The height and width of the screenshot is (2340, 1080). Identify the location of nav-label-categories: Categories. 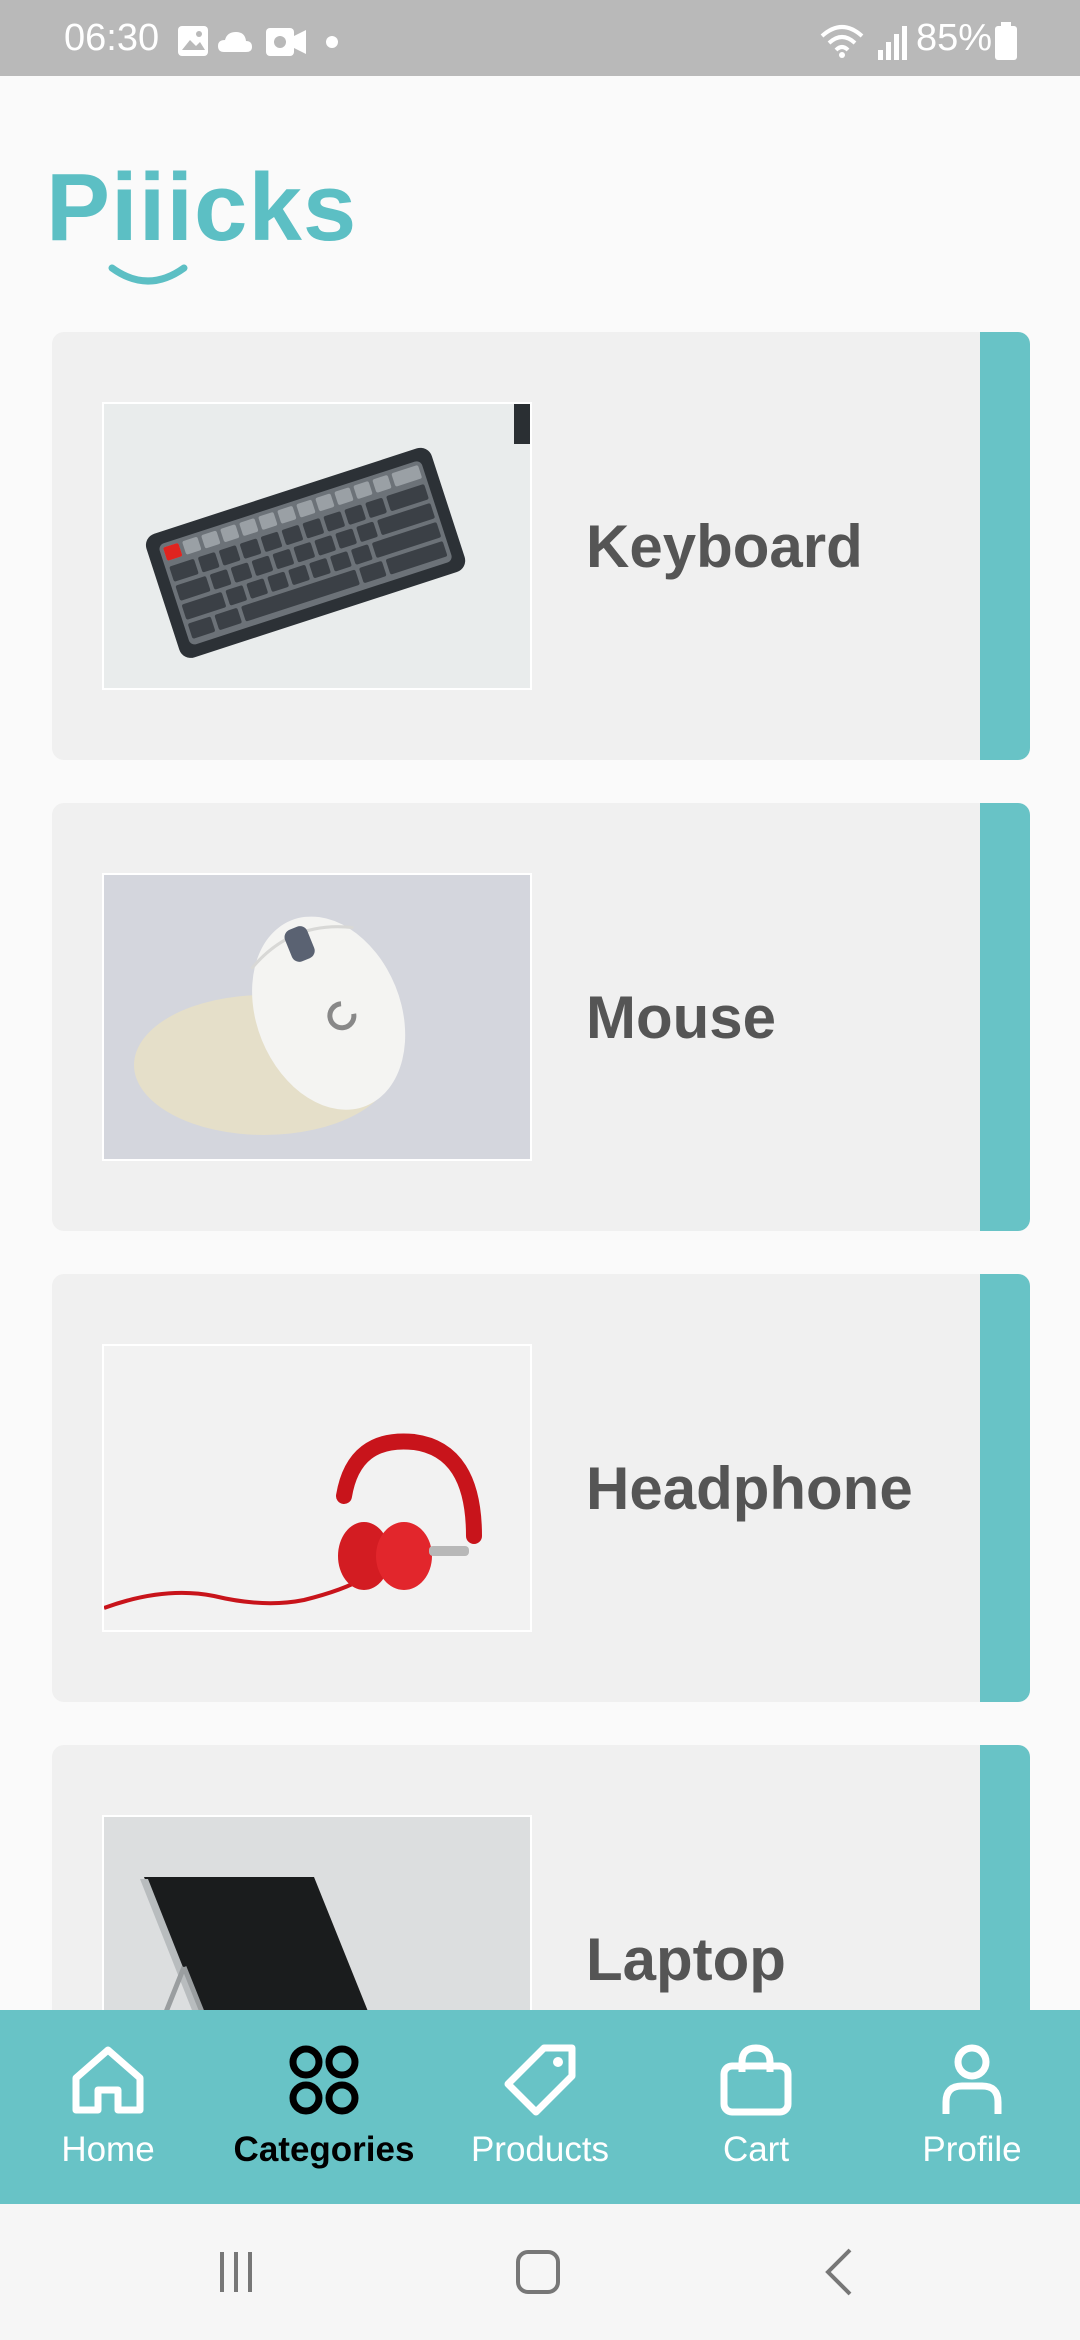
(324, 2149).